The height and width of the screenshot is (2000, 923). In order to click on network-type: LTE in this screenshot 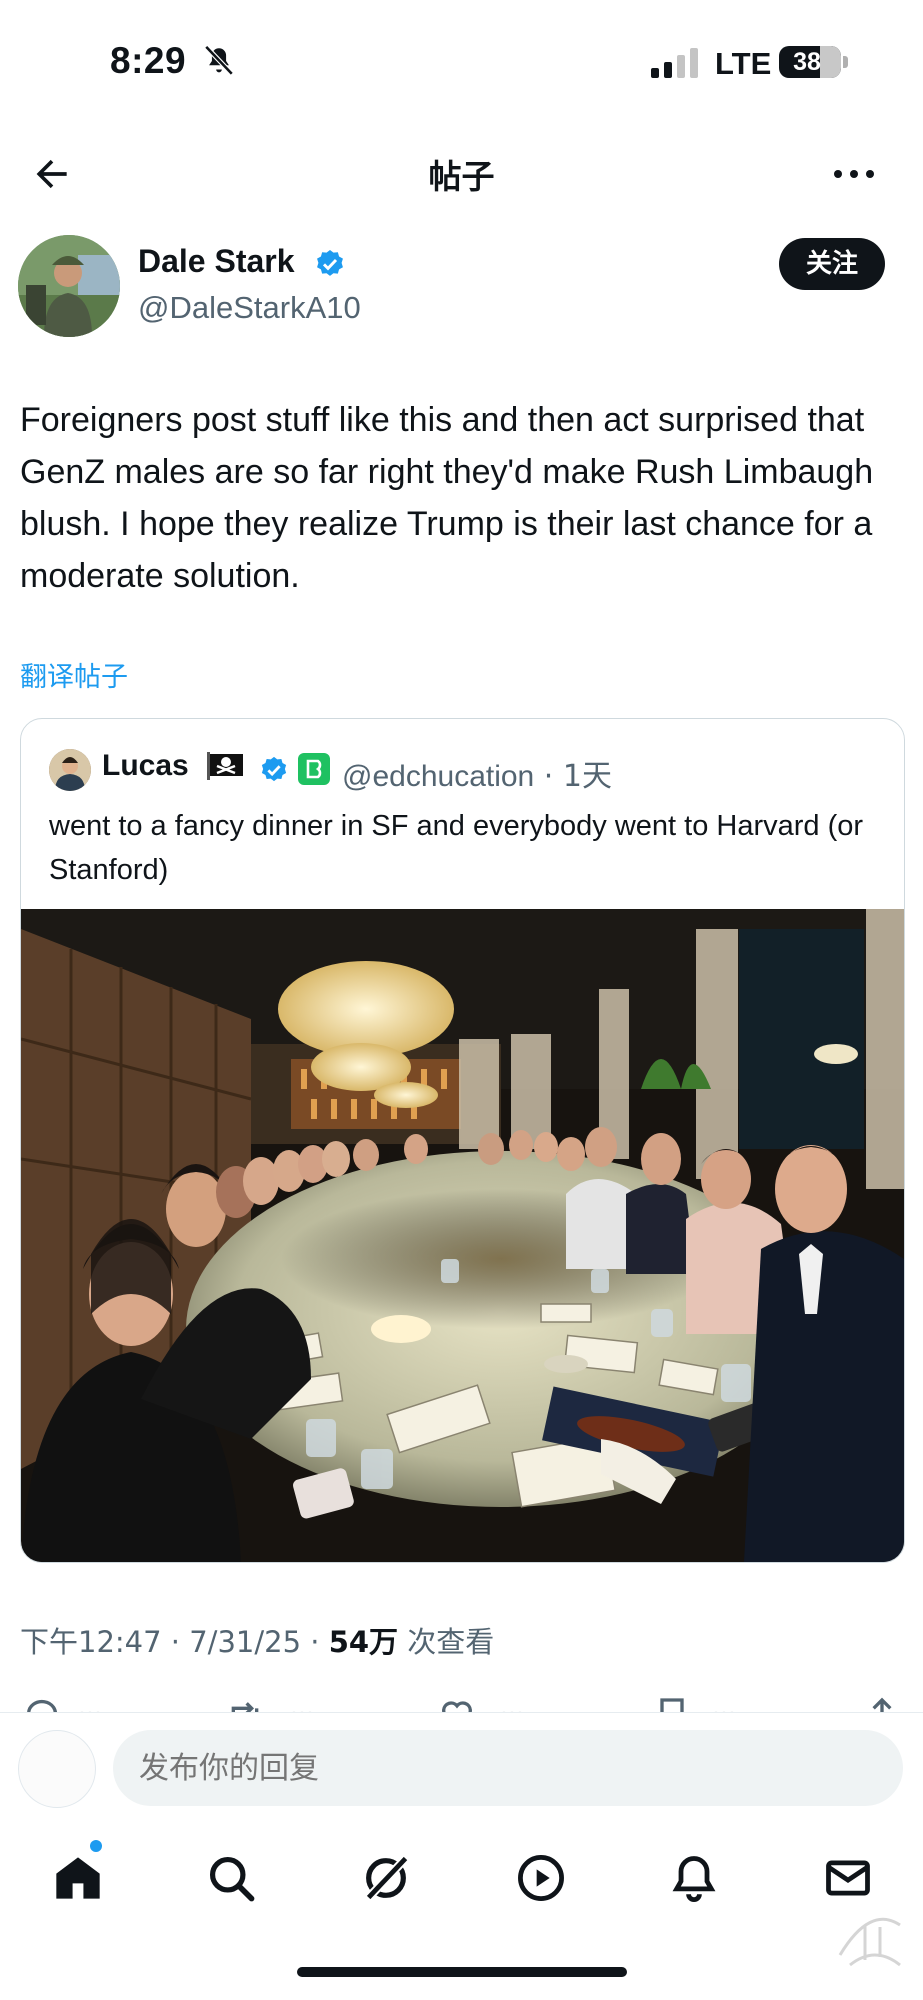, I will do `click(743, 63)`.